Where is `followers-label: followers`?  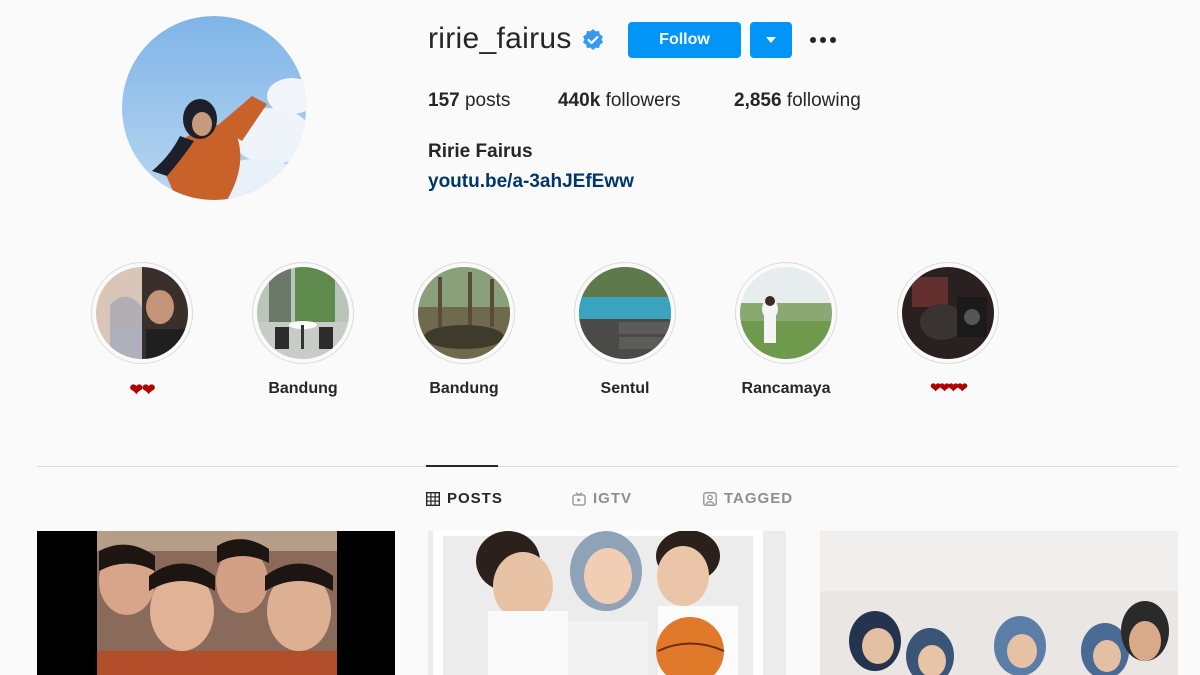
followers-label: followers is located at coordinates (643, 100).